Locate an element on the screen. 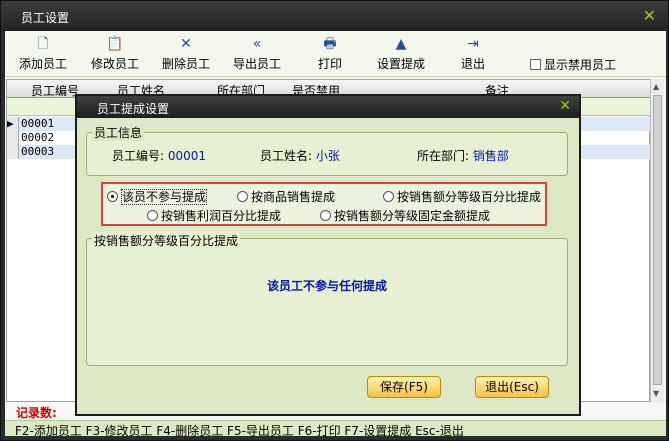 This screenshot has width=669, height=441. add-employee-button: 🗋 添加员工 is located at coordinates (43, 53).